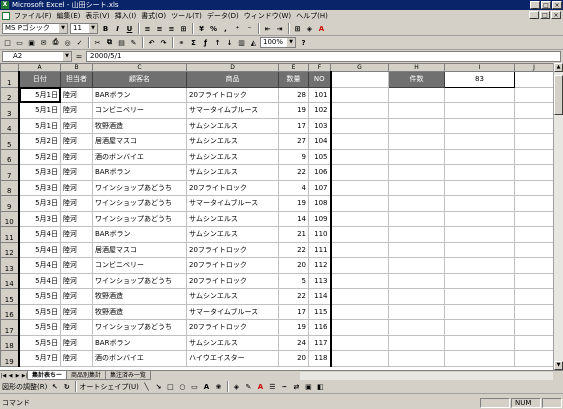 Image resolution: width=563 pixels, height=409 pixels. Describe the element at coordinates (7, 42) in the screenshot. I see `new-file-icon: □` at that location.